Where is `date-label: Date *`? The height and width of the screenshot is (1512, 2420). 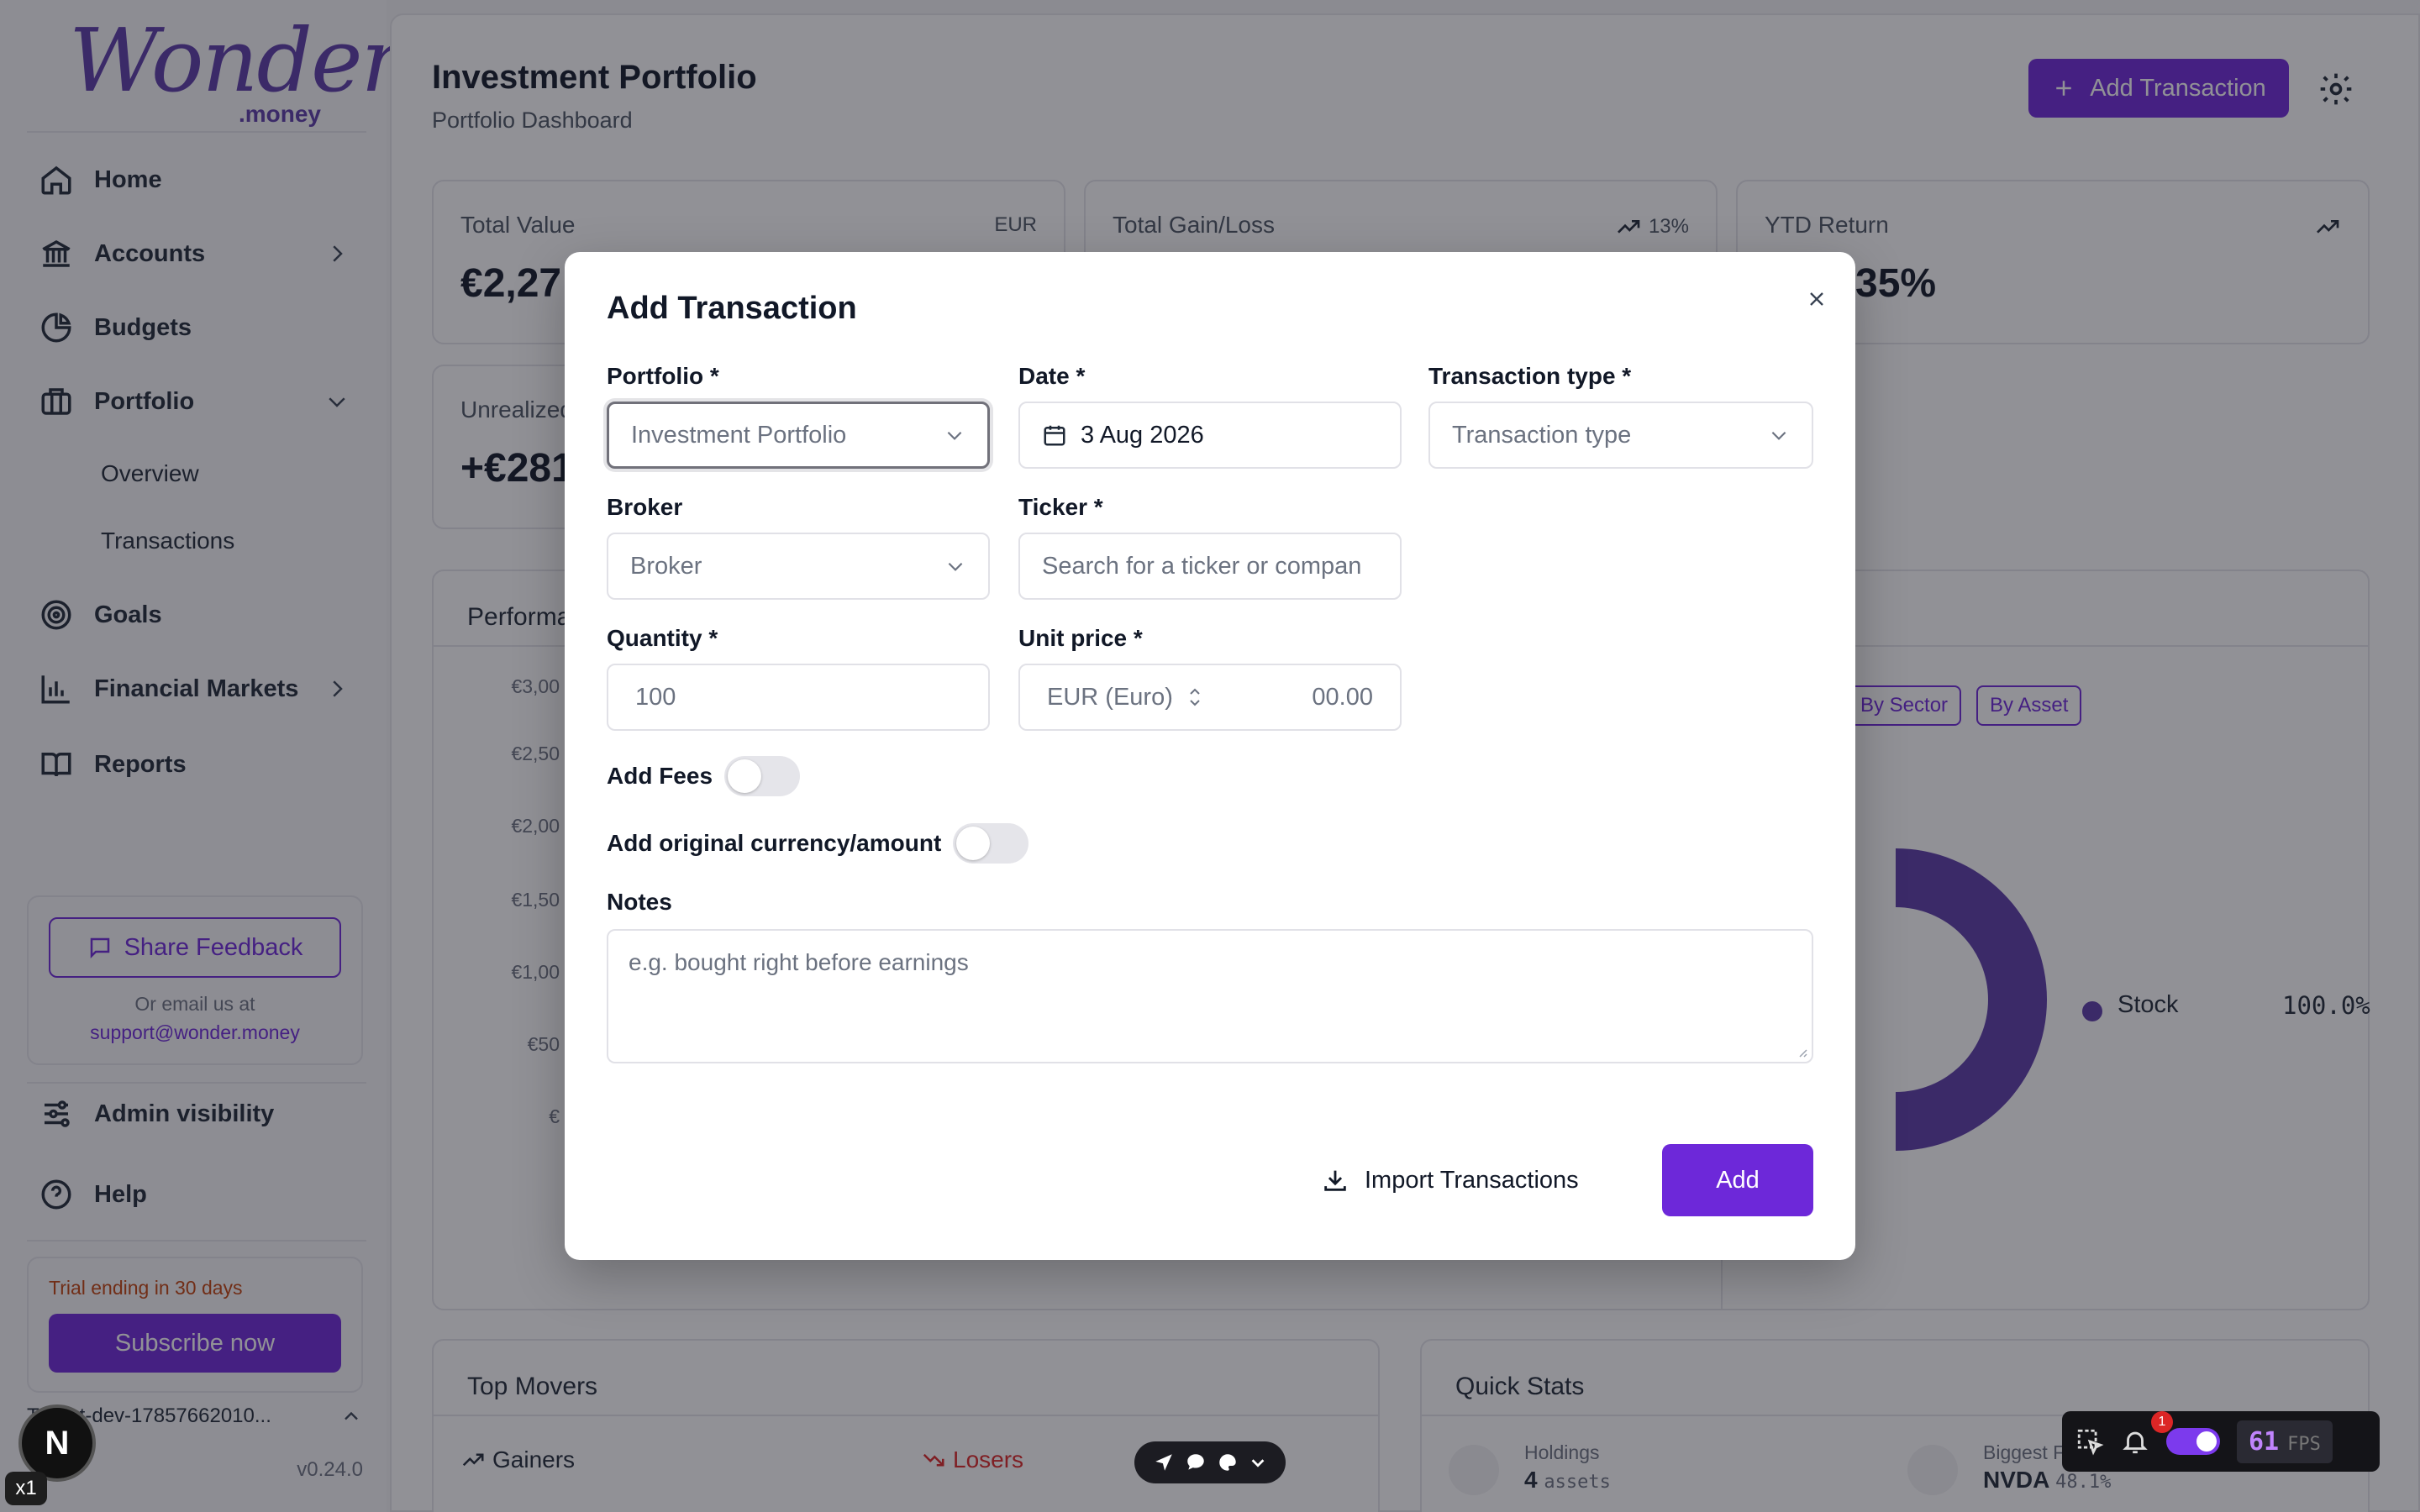
date-label: Date * is located at coordinates (1052, 376).